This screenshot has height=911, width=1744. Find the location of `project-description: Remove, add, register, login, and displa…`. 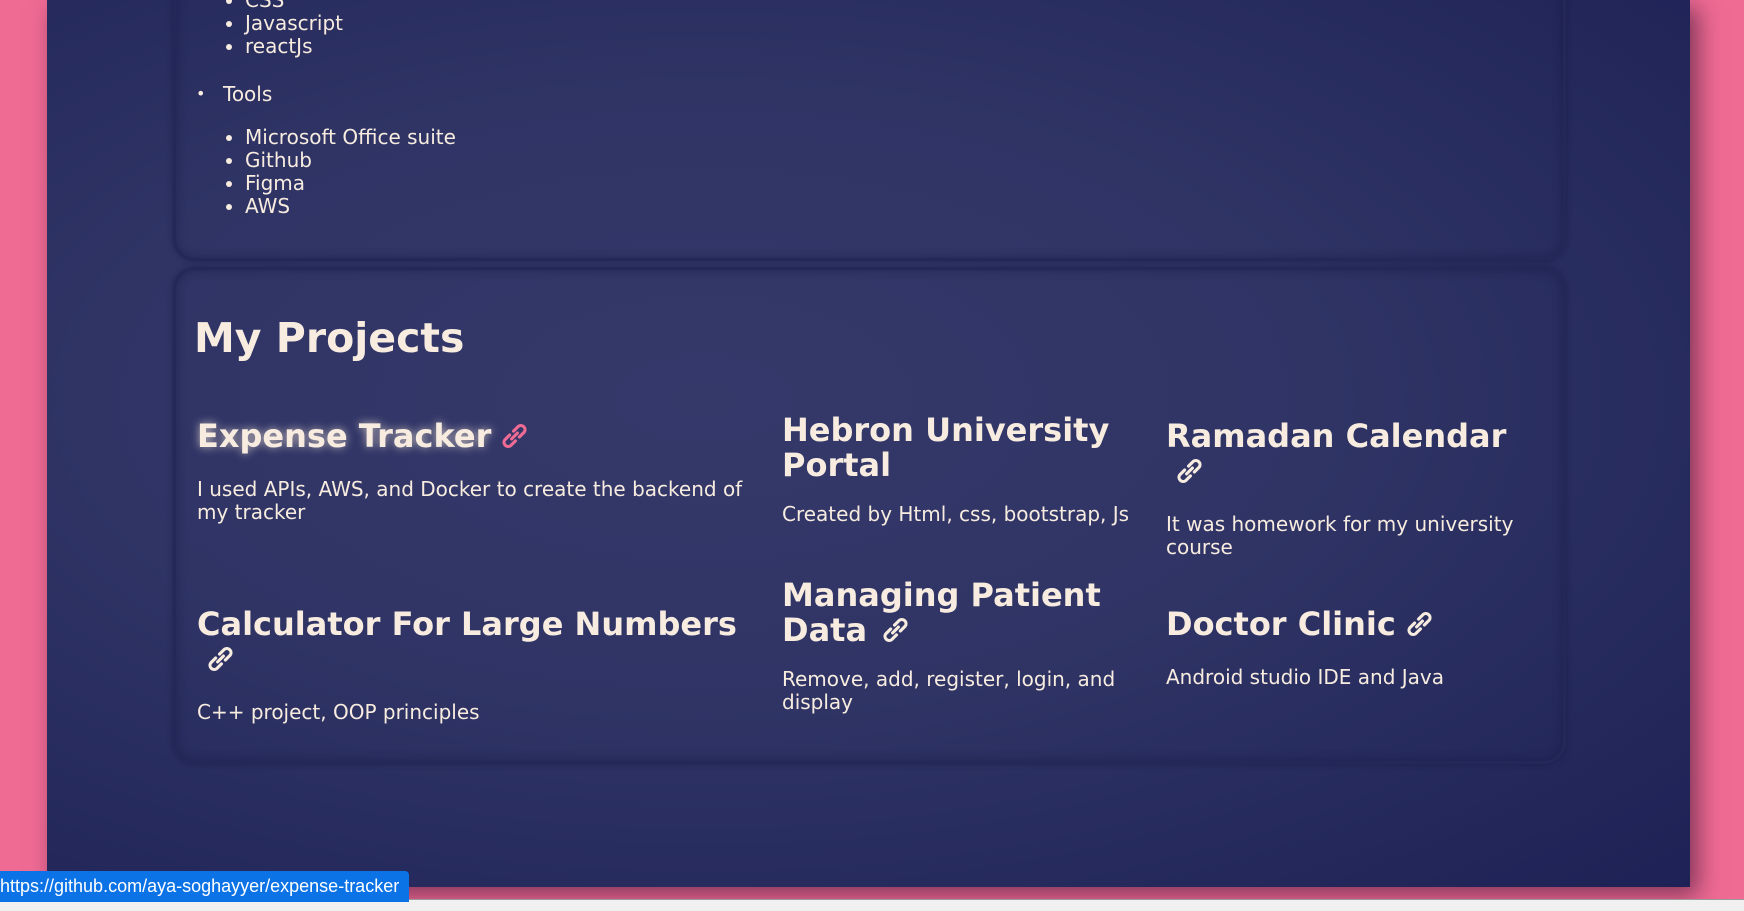

project-description: Remove, add, register, login, and displa… is located at coordinates (949, 690).